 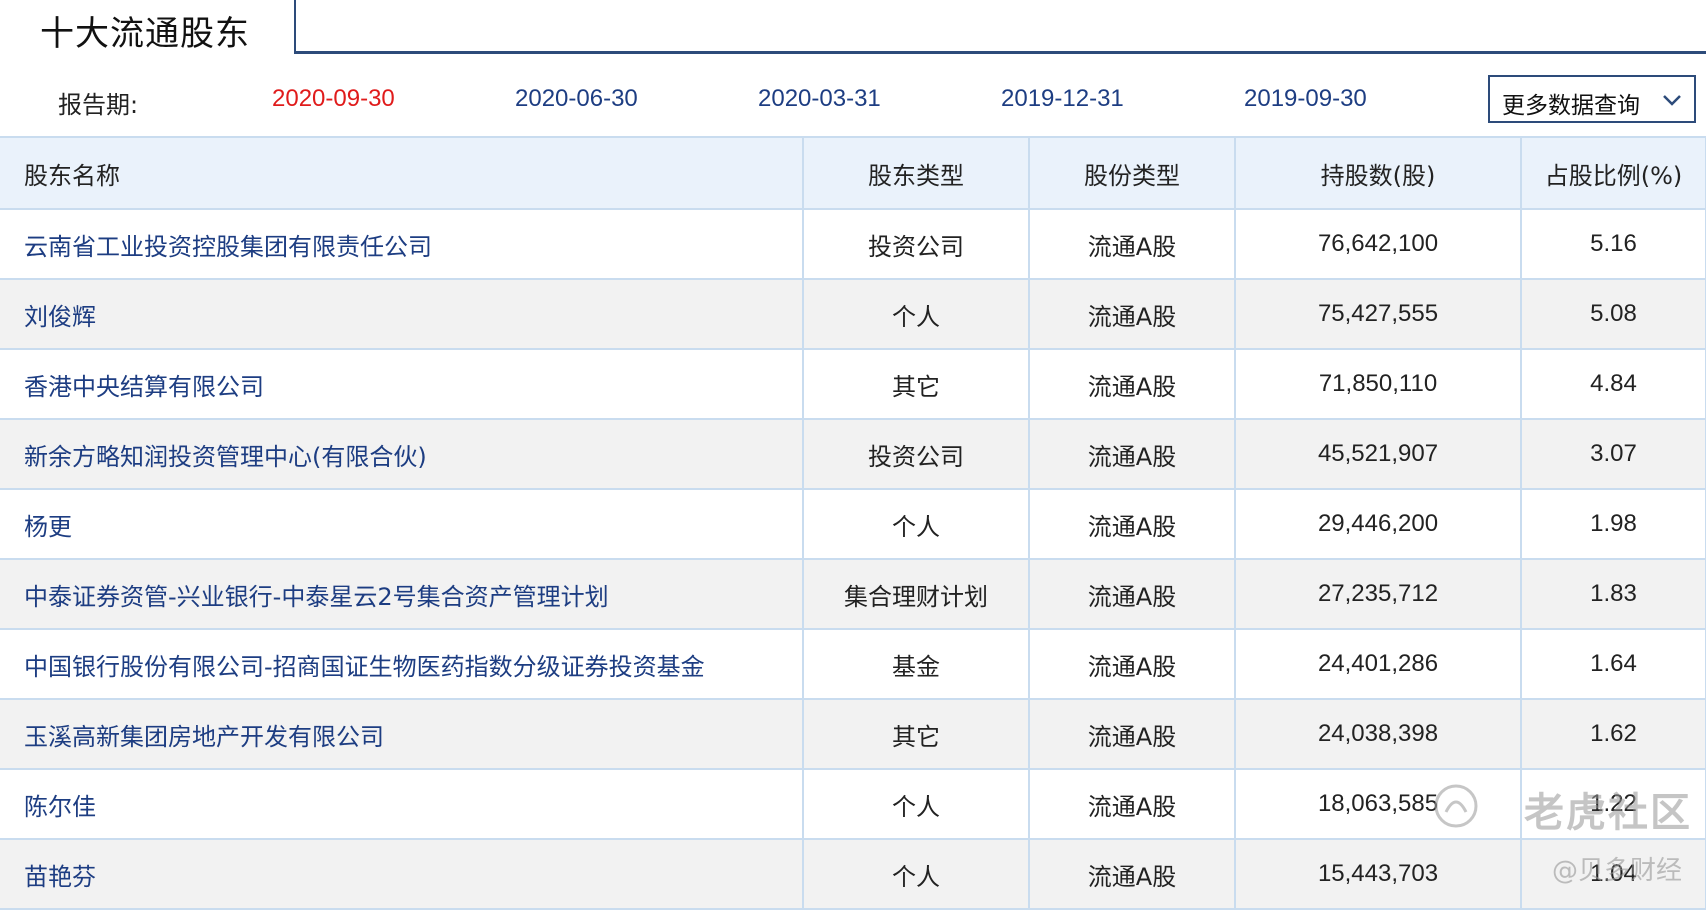 What do you see at coordinates (819, 99) in the screenshot?
I see `period-link-2020-03-31: 2020-03-31` at bounding box center [819, 99].